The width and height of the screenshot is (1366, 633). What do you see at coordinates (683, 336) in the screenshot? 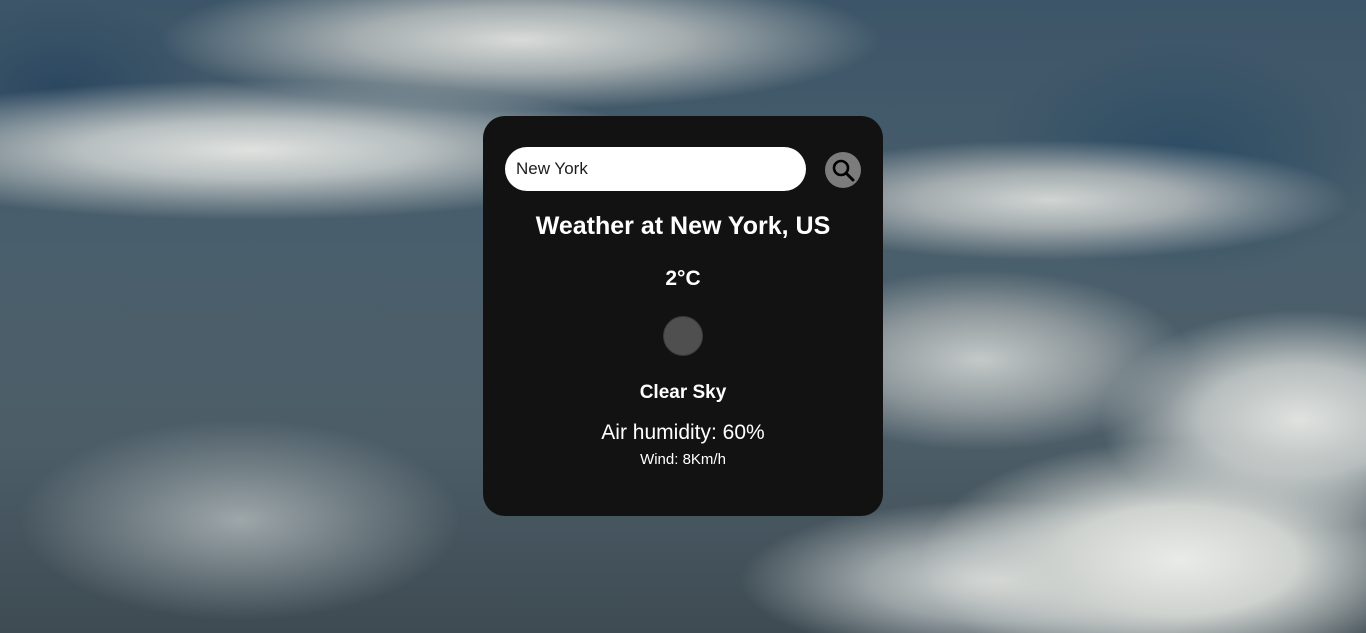
I see `weather-icon` at bounding box center [683, 336].